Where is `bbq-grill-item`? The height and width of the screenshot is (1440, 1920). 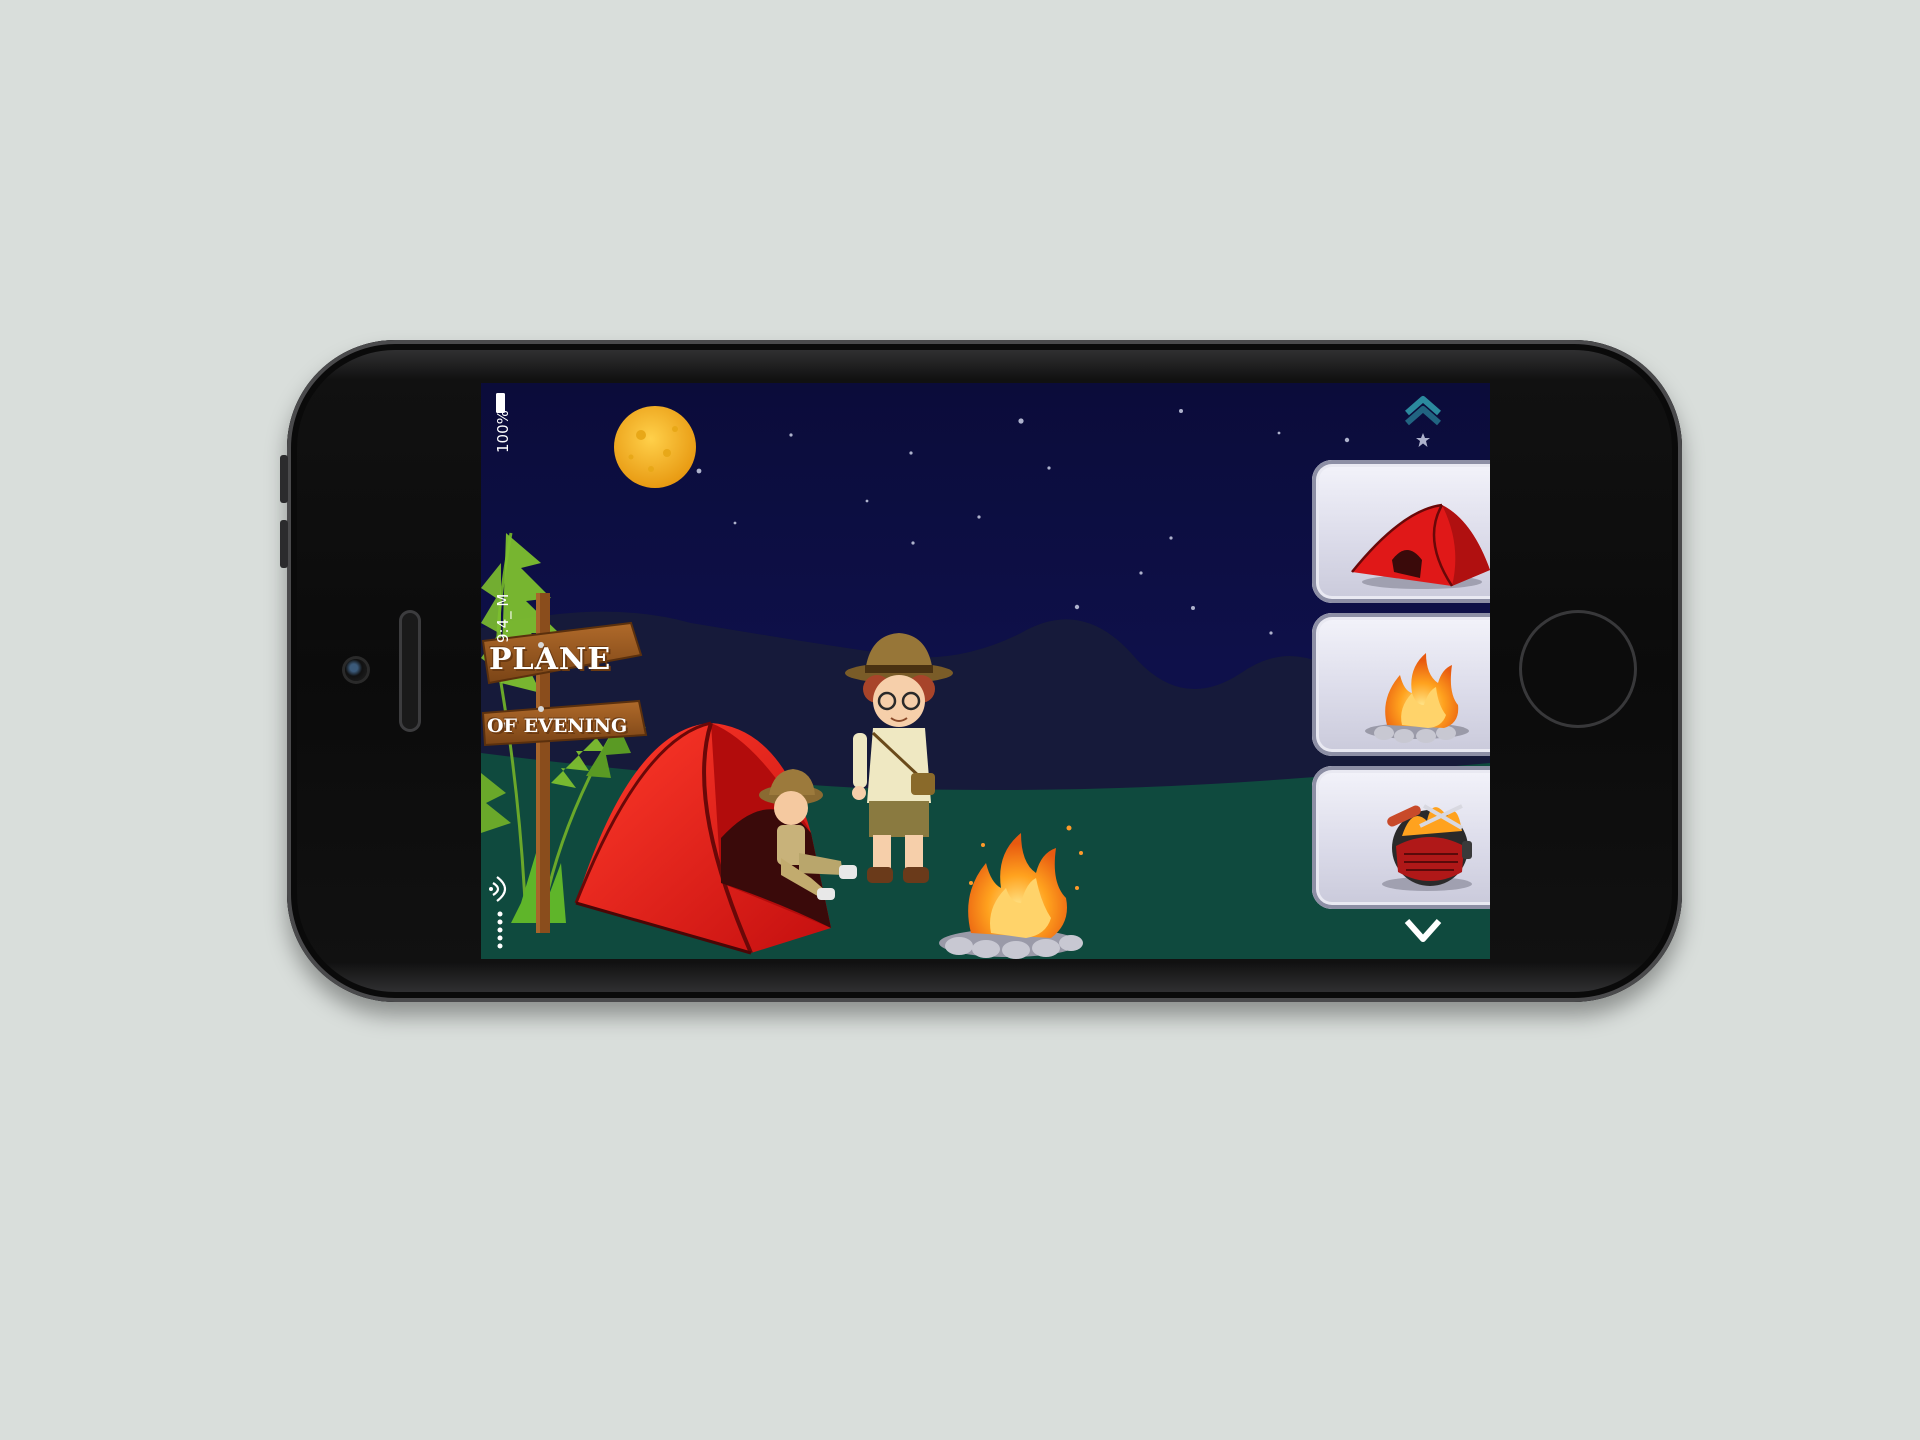
bbq-grill-item is located at coordinates (1401, 837).